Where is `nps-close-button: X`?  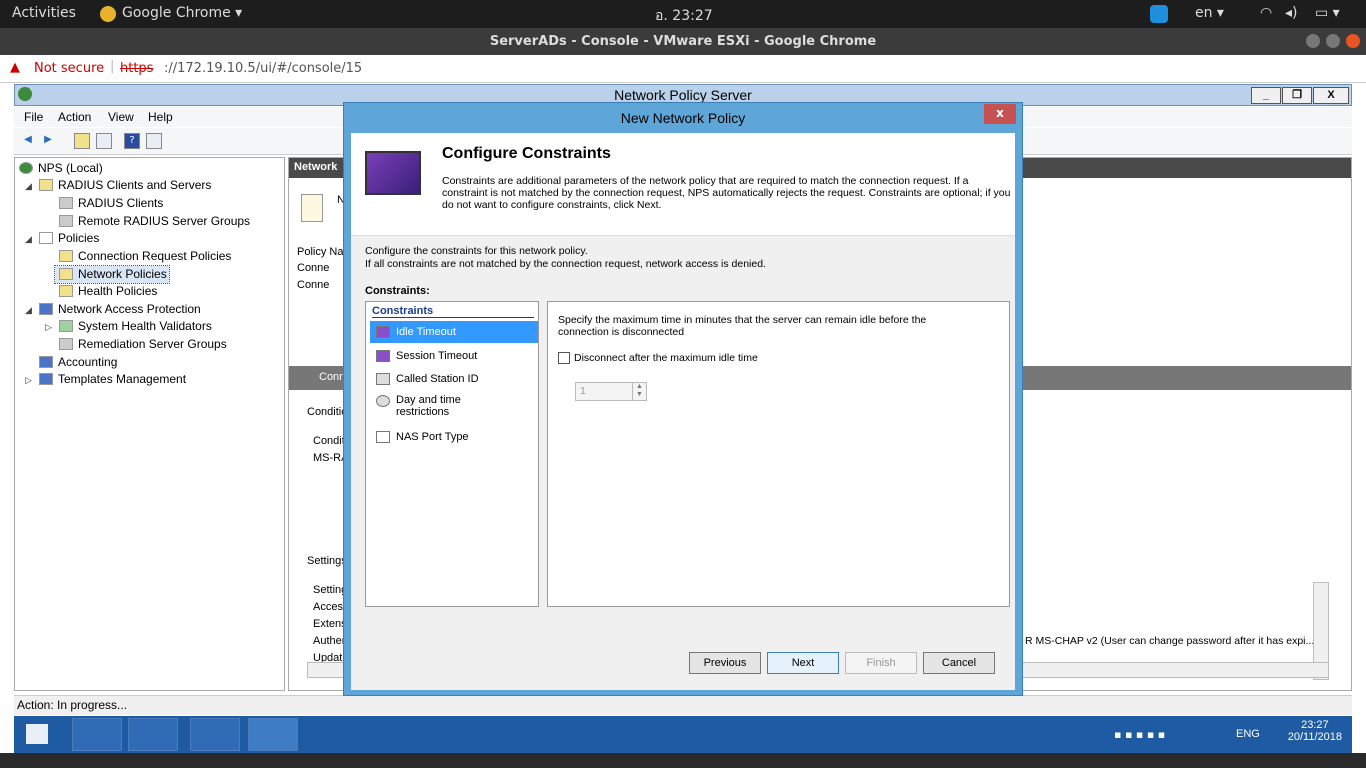 nps-close-button: X is located at coordinates (1331, 95).